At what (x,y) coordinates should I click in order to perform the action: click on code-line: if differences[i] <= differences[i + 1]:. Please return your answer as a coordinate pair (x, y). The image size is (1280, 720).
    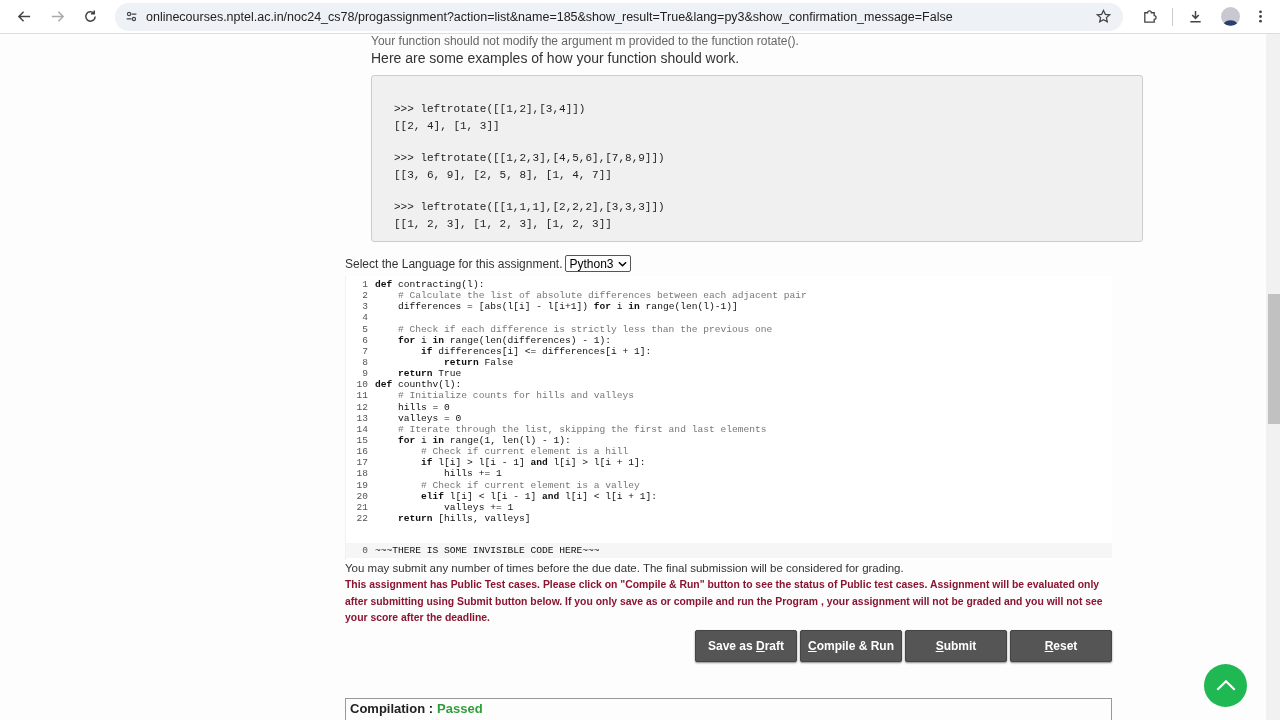
    Looking at the image, I should click on (536, 351).